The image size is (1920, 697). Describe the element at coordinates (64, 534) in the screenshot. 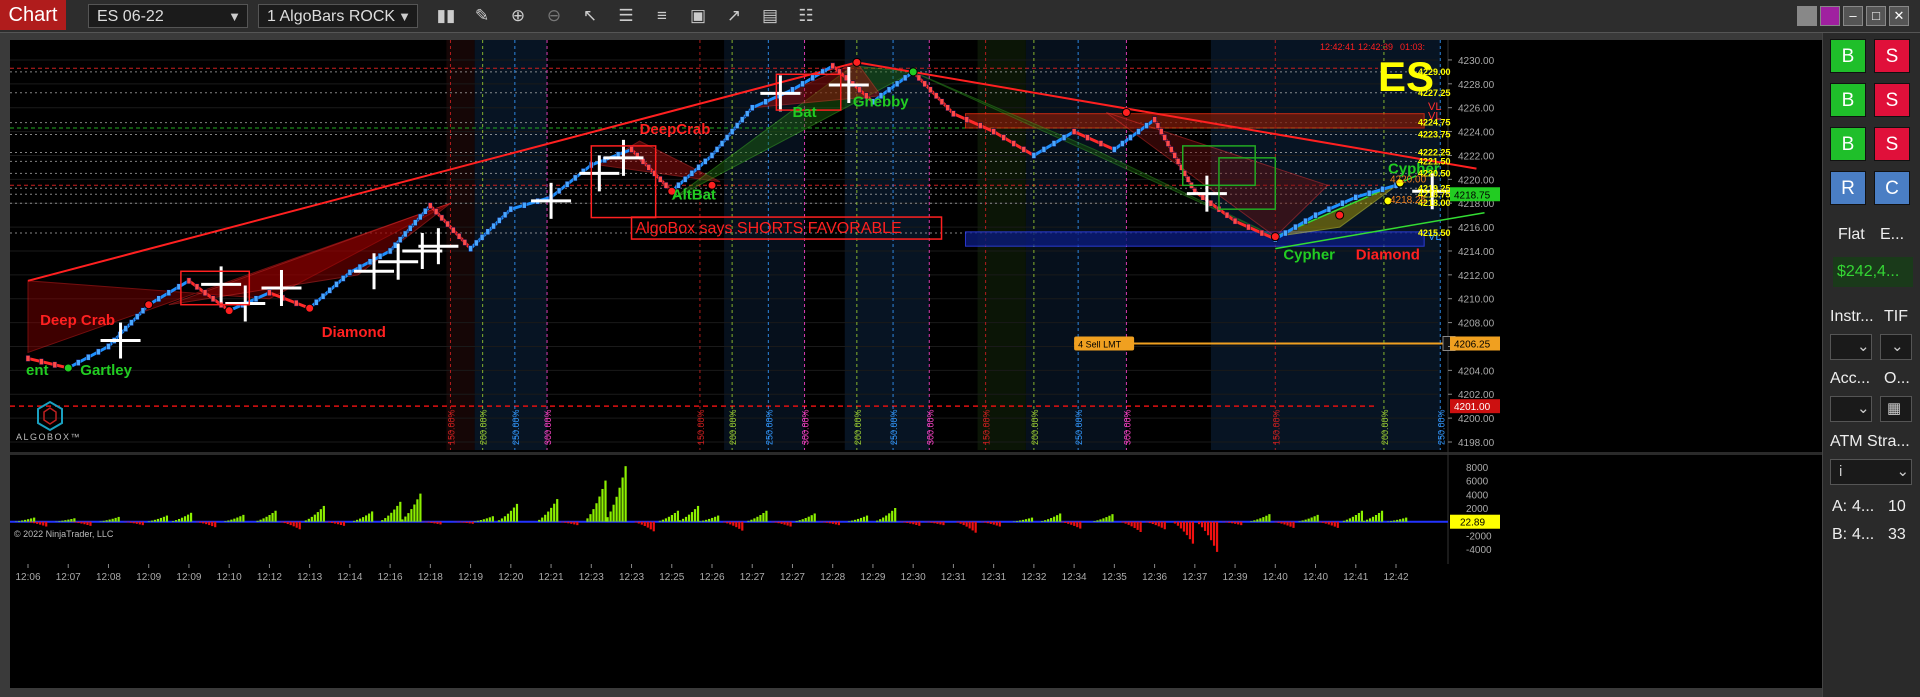

I see `copyright-text: © 2022 NinjaTrader, LLC` at that location.